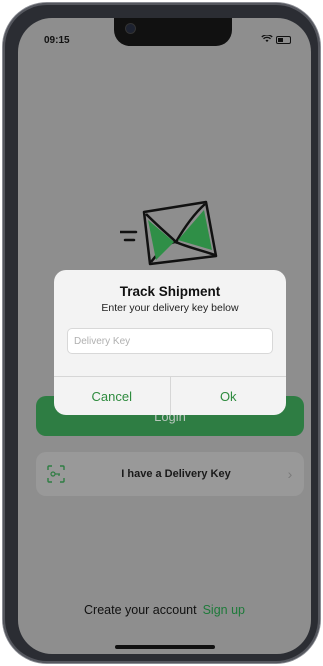  What do you see at coordinates (169, 234) in the screenshot?
I see `app-logo` at bounding box center [169, 234].